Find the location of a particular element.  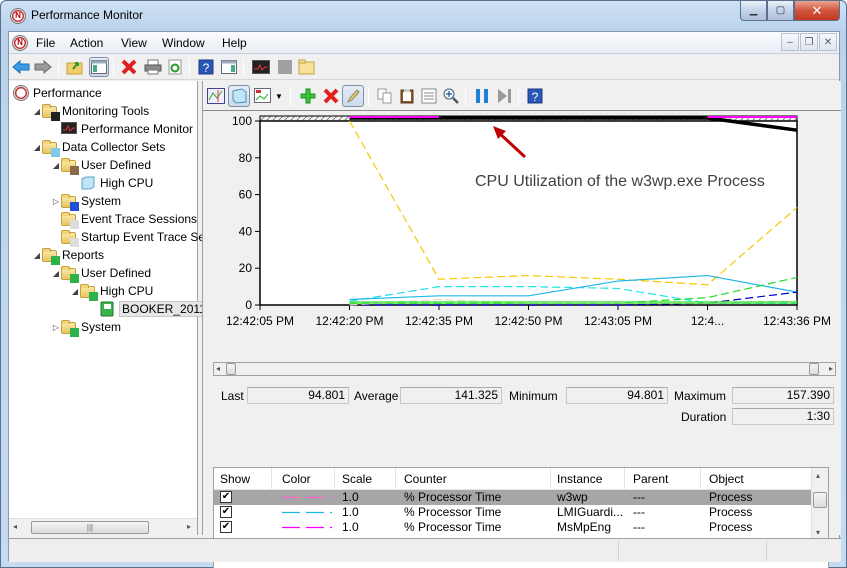

tree-item: ◢ Reports is located at coordinates (68, 255).